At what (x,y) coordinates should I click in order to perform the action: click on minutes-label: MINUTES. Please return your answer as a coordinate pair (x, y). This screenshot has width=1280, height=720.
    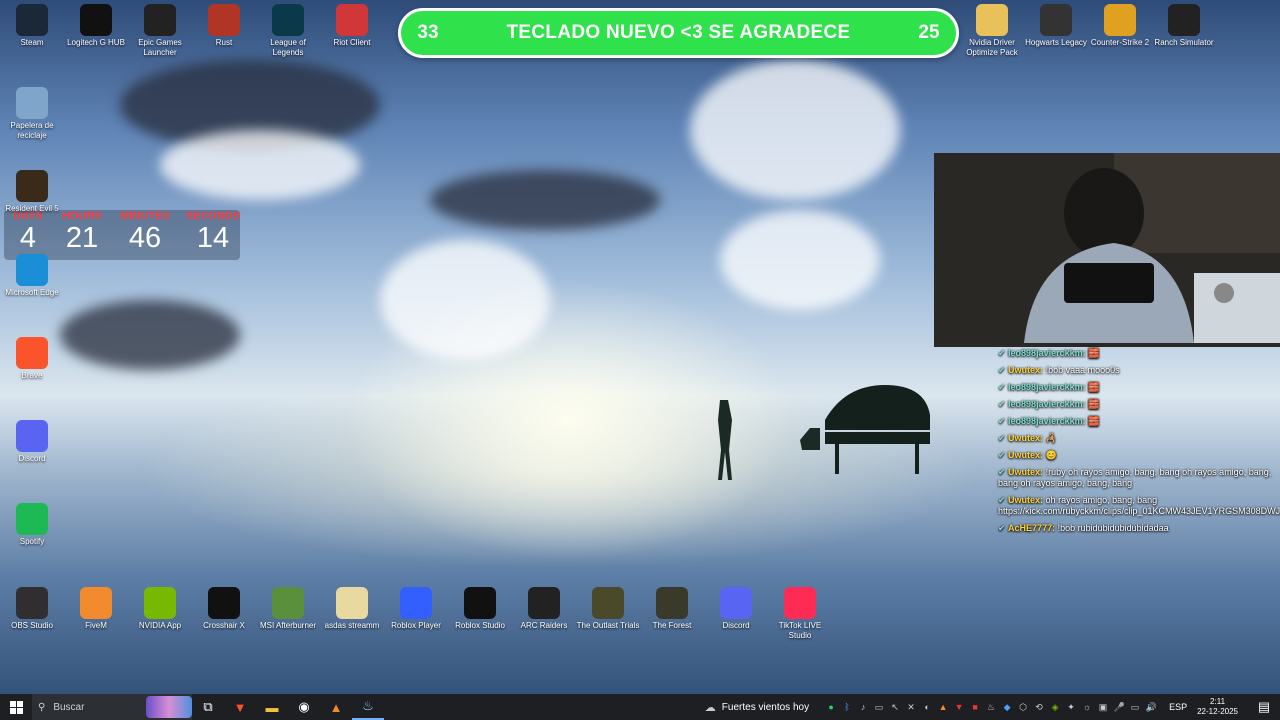
    Looking at the image, I should click on (145, 216).